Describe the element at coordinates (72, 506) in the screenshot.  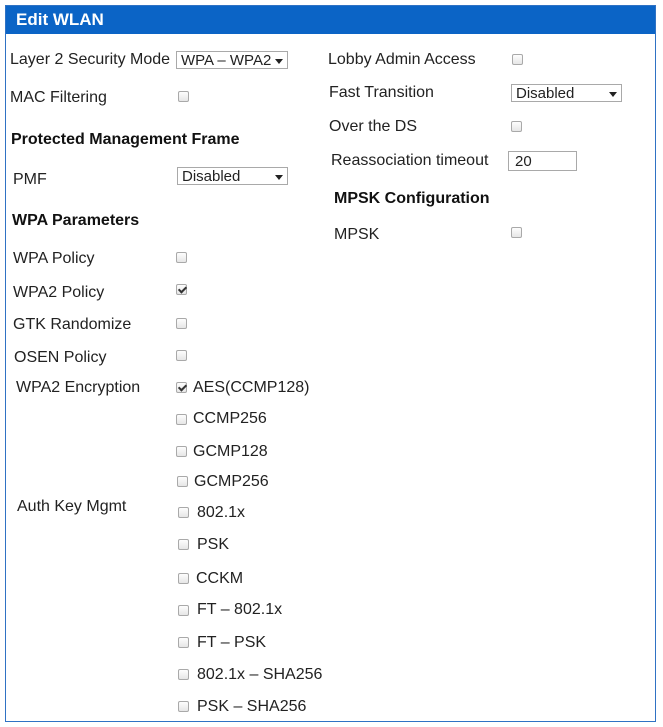
I see `auth-key-mgmt-label: Auth Key Mgmt` at that location.